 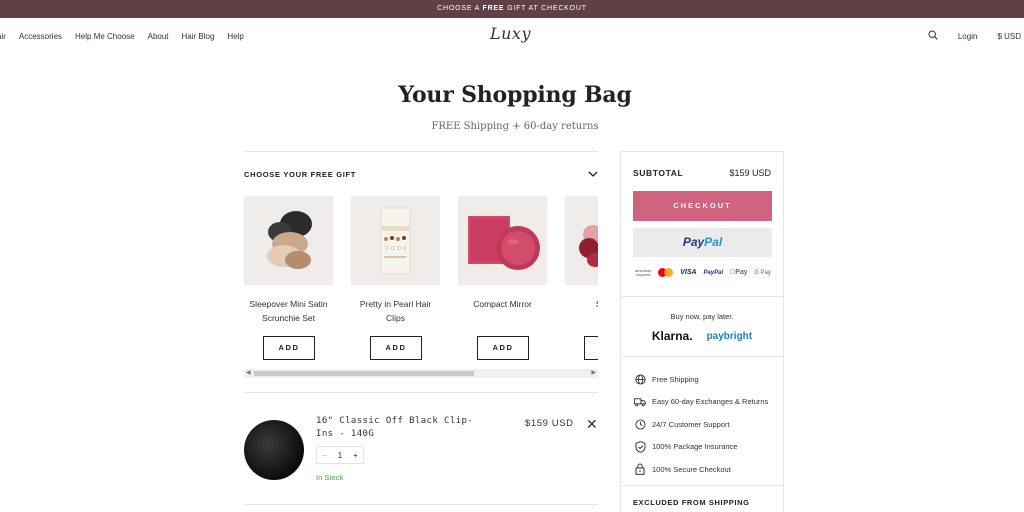 I want to click on currency-selector: $ USD, so click(x=1009, y=36).